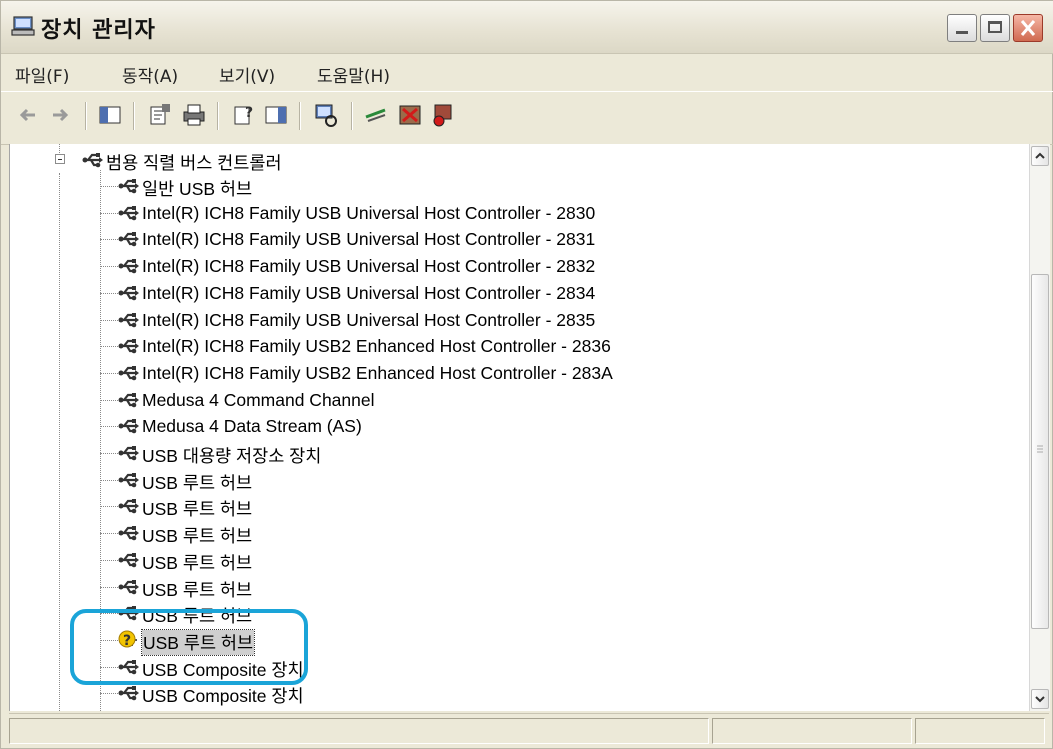  I want to click on minimize-button, so click(962, 28).